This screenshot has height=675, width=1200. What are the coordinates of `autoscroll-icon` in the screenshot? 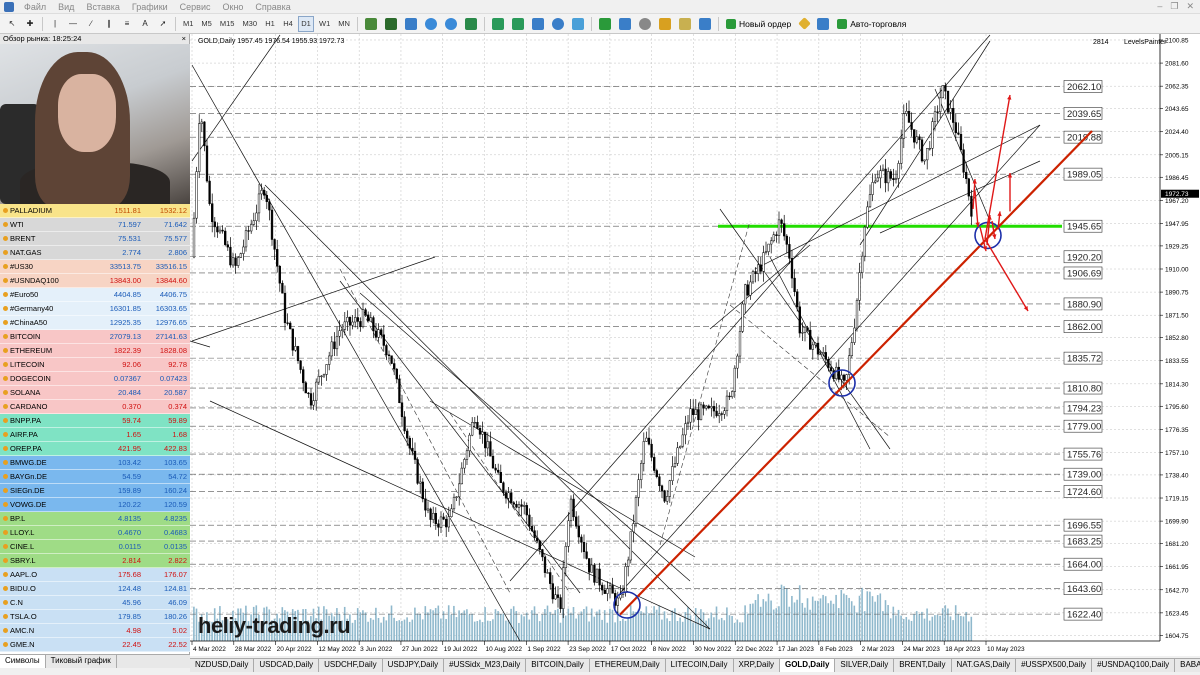 It's located at (498, 24).